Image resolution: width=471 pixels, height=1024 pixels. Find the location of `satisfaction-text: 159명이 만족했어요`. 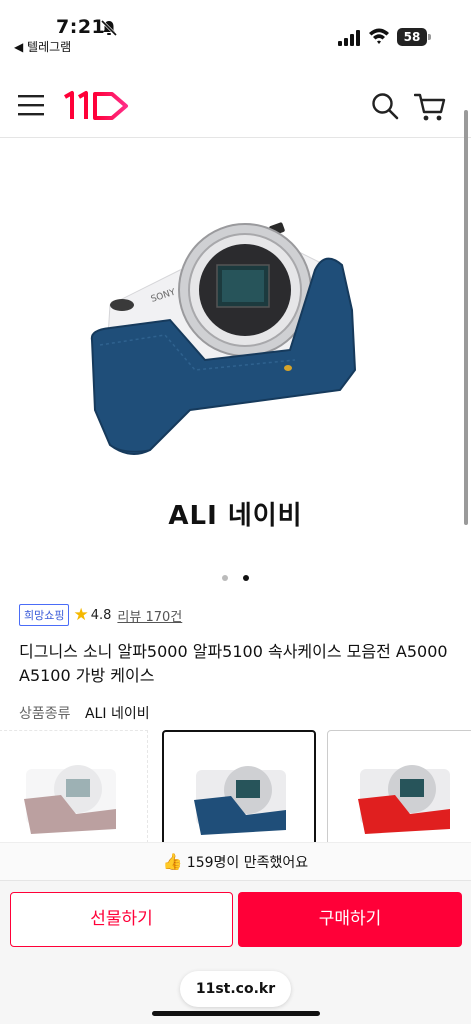

satisfaction-text: 159명이 만족했어요 is located at coordinates (247, 862).